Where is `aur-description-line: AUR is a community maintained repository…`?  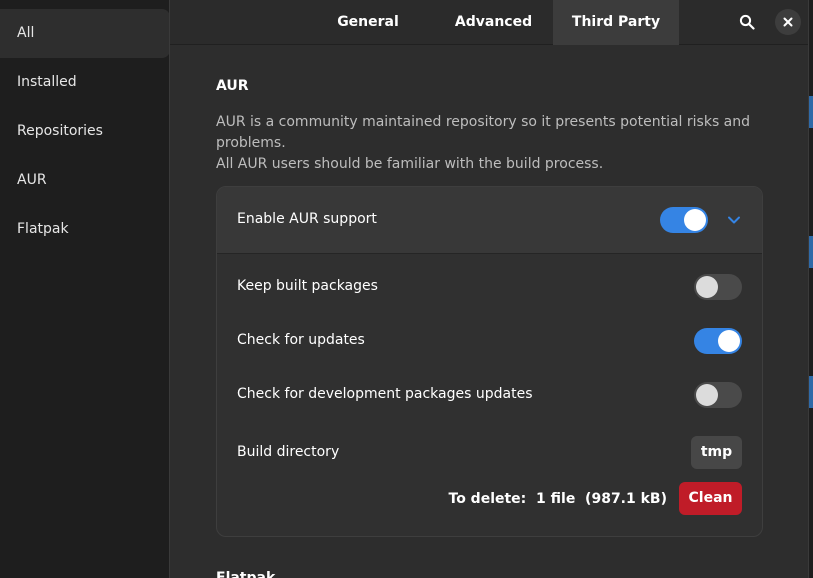 aur-description-line: AUR is a community maintained repository… is located at coordinates (483, 132).